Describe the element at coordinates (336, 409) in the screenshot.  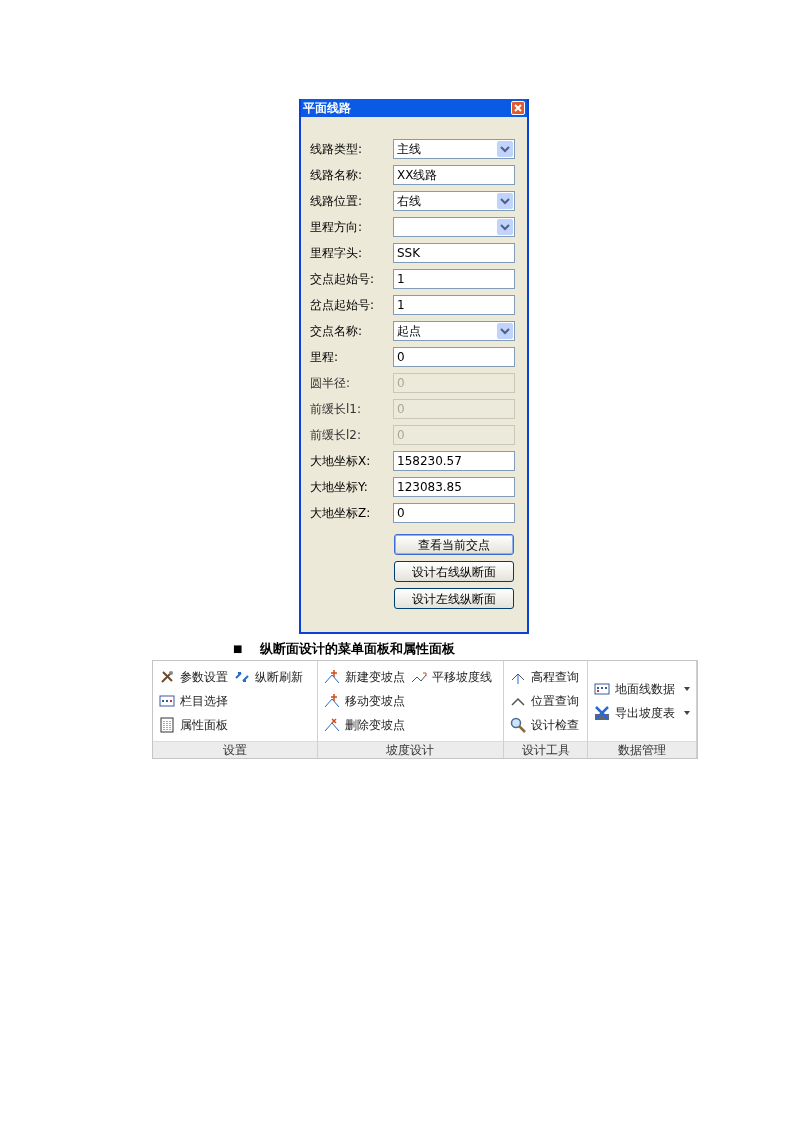
I see `field-label: 前缓长l1:` at that location.